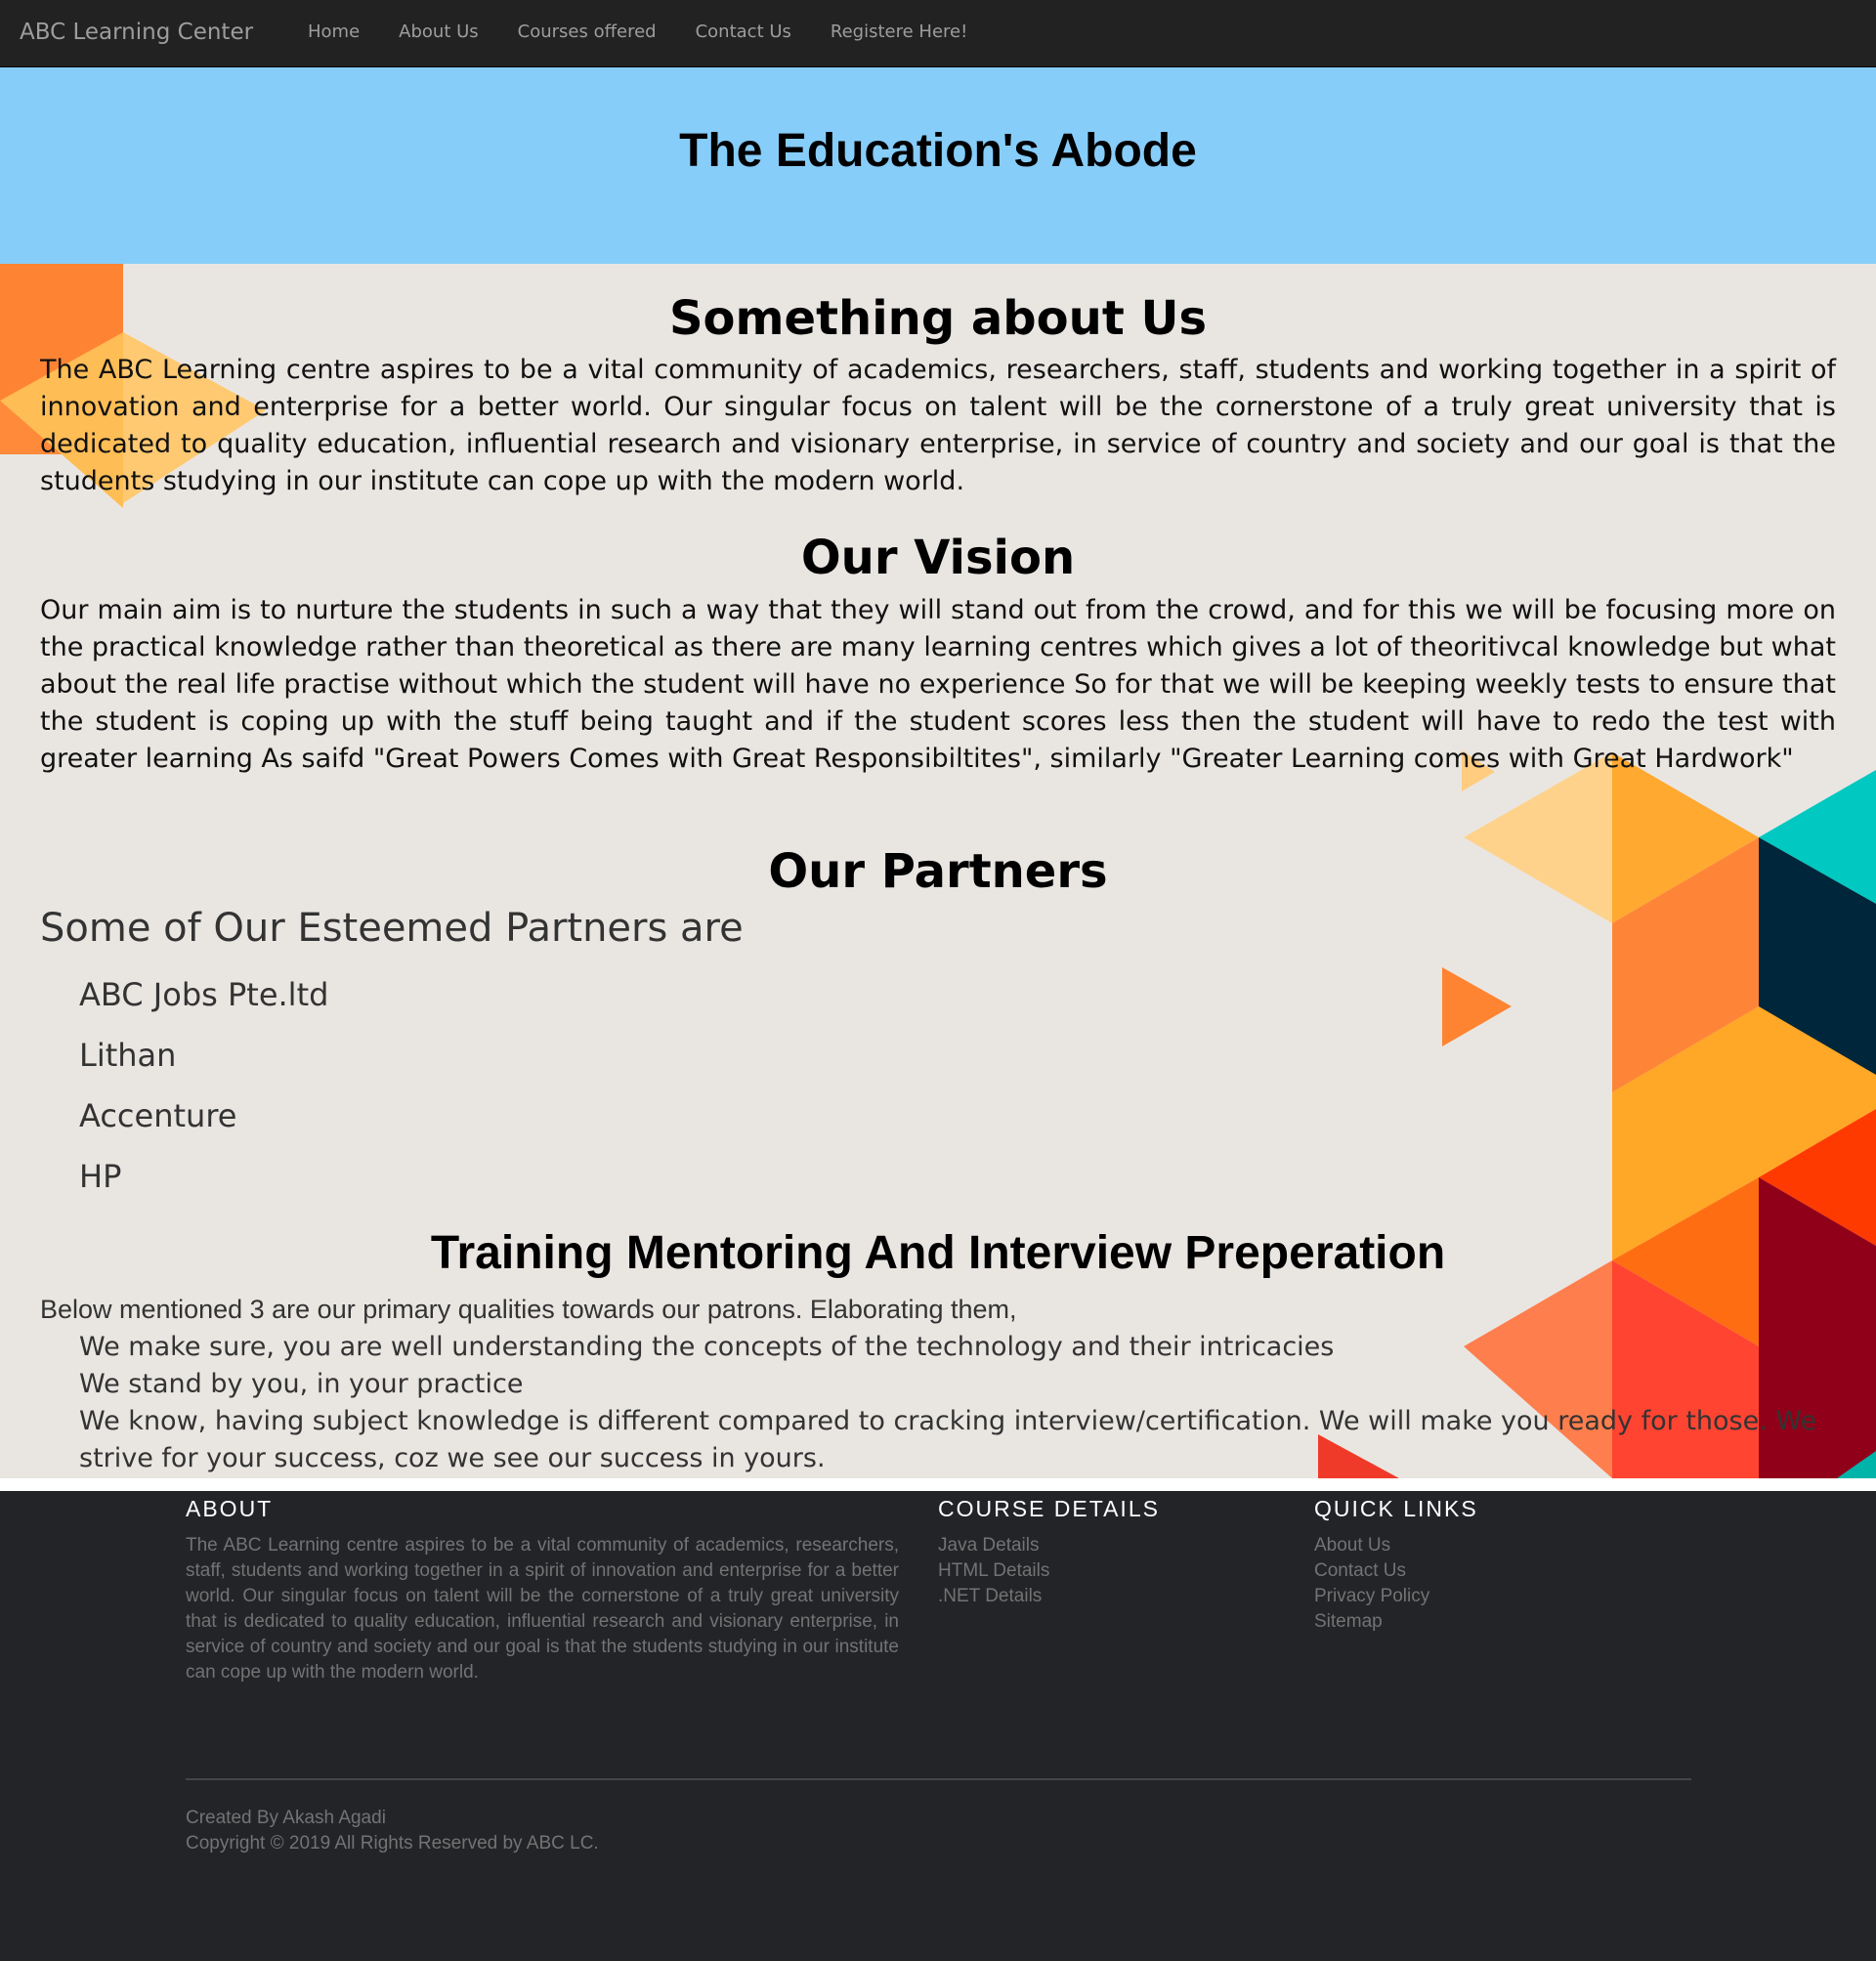  What do you see at coordinates (1371, 1571) in the screenshot?
I see `footer-link-contact-us: Contact Us` at bounding box center [1371, 1571].